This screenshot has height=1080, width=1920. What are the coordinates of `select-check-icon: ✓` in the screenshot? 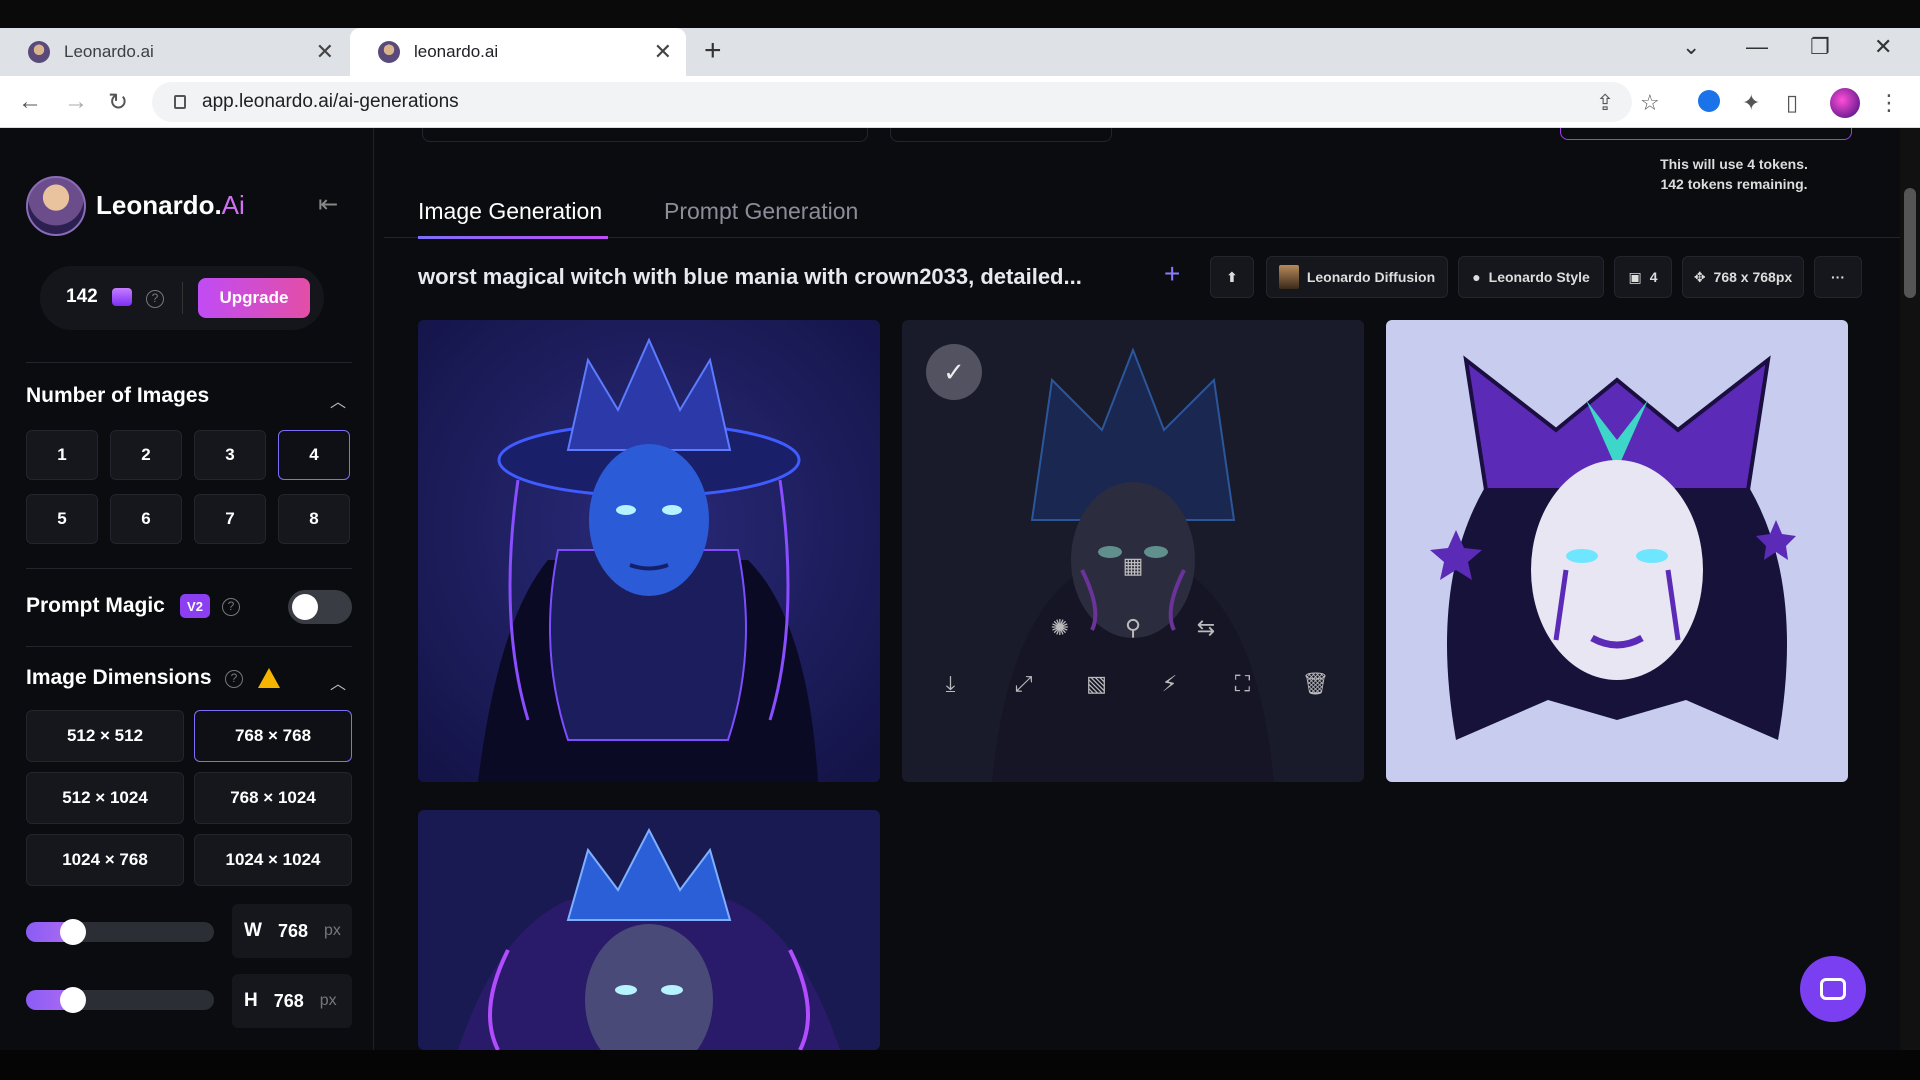 It's located at (954, 372).